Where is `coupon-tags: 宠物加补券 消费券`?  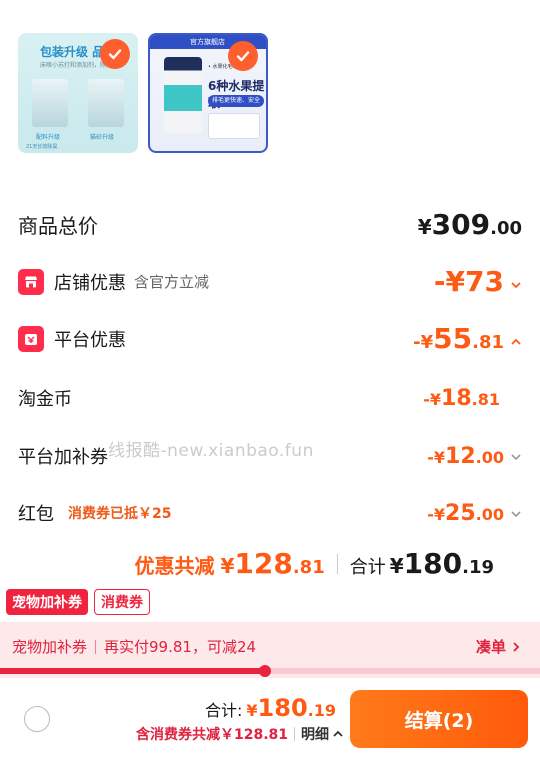 coupon-tags: 宠物加补券 消费券 is located at coordinates (78, 602).